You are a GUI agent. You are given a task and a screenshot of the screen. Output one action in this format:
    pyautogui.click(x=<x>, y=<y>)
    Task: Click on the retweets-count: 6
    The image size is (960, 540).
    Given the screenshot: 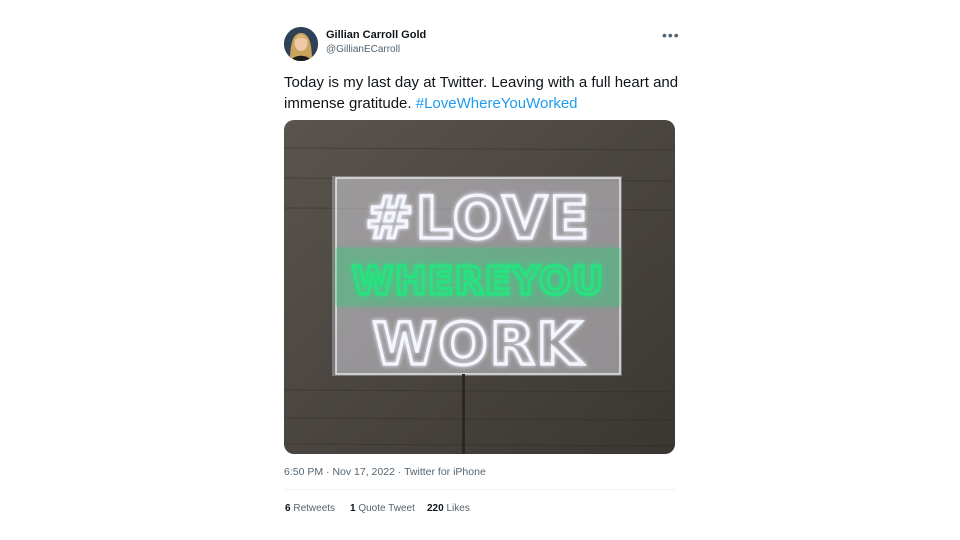 What is the action you would take?
    pyautogui.click(x=288, y=508)
    